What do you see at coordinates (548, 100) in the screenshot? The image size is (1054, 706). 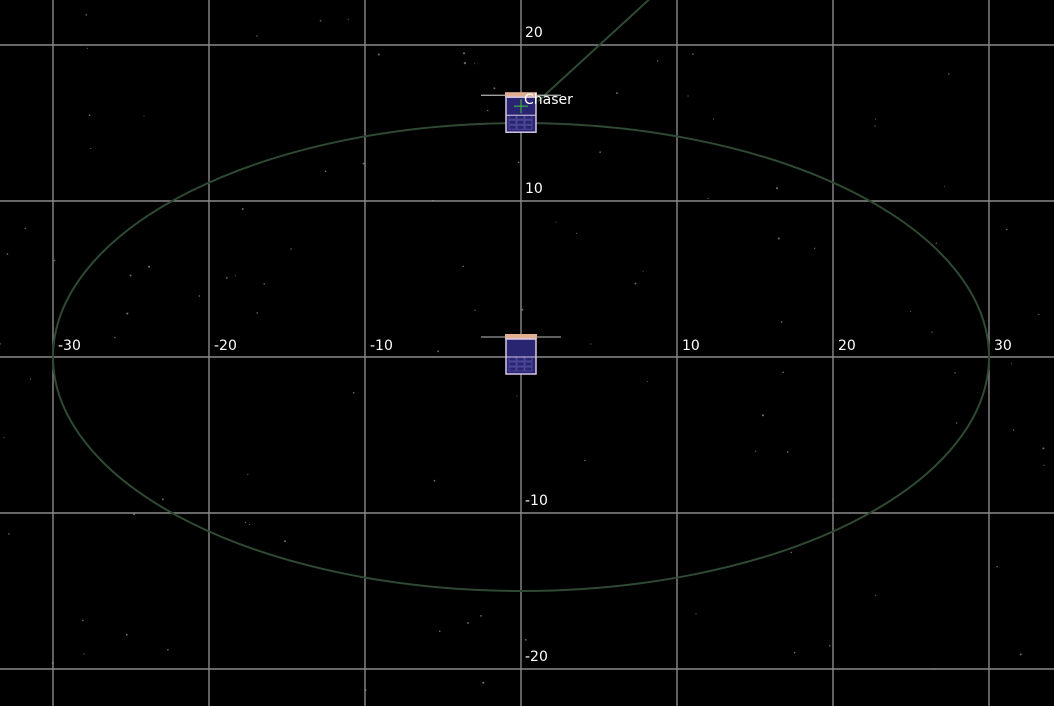 I see `spacecraft-label: Chaser` at bounding box center [548, 100].